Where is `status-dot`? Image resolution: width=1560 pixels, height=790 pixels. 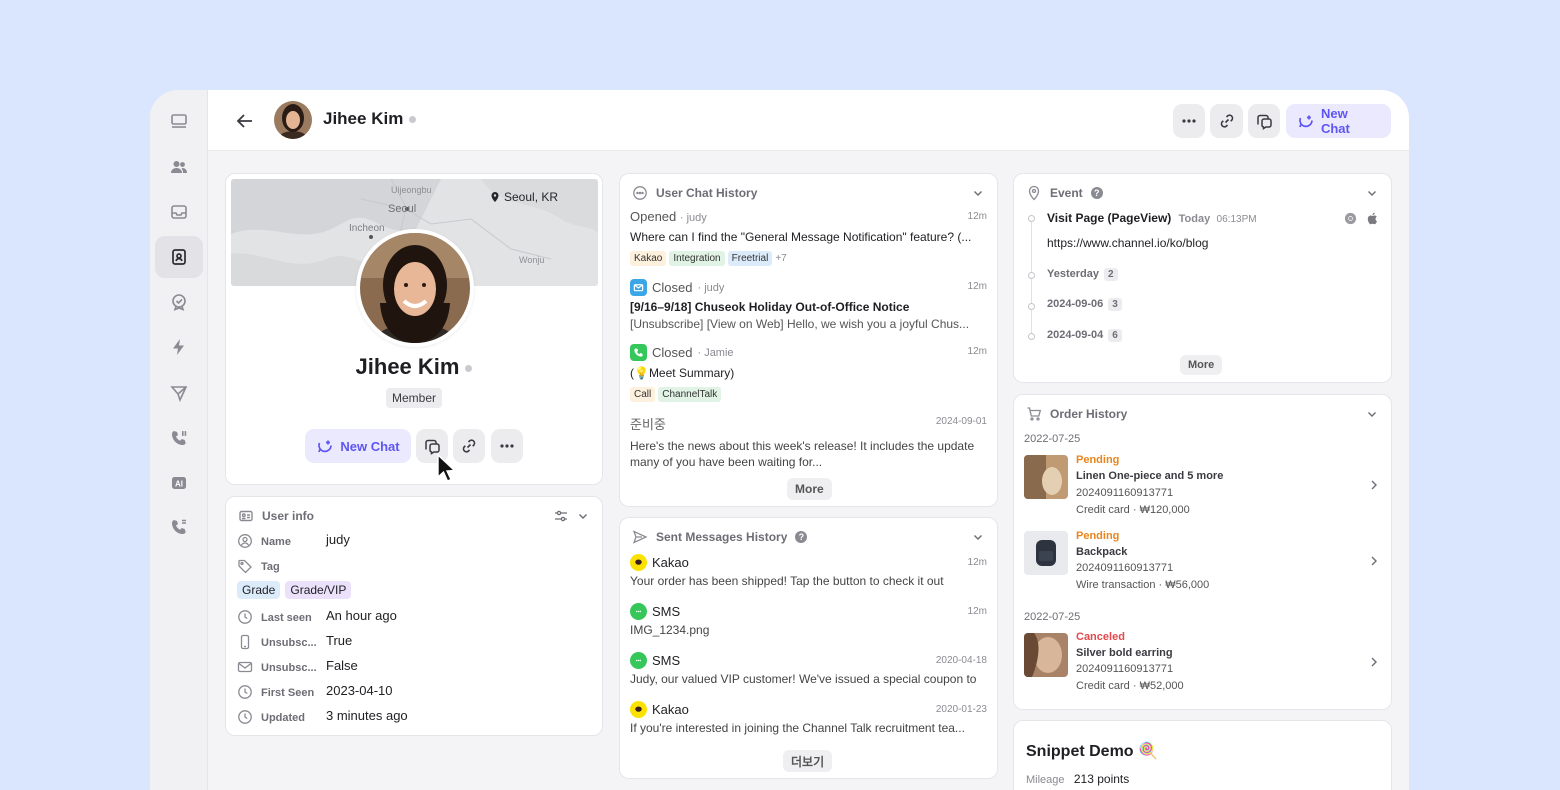
status-dot is located at coordinates (469, 368).